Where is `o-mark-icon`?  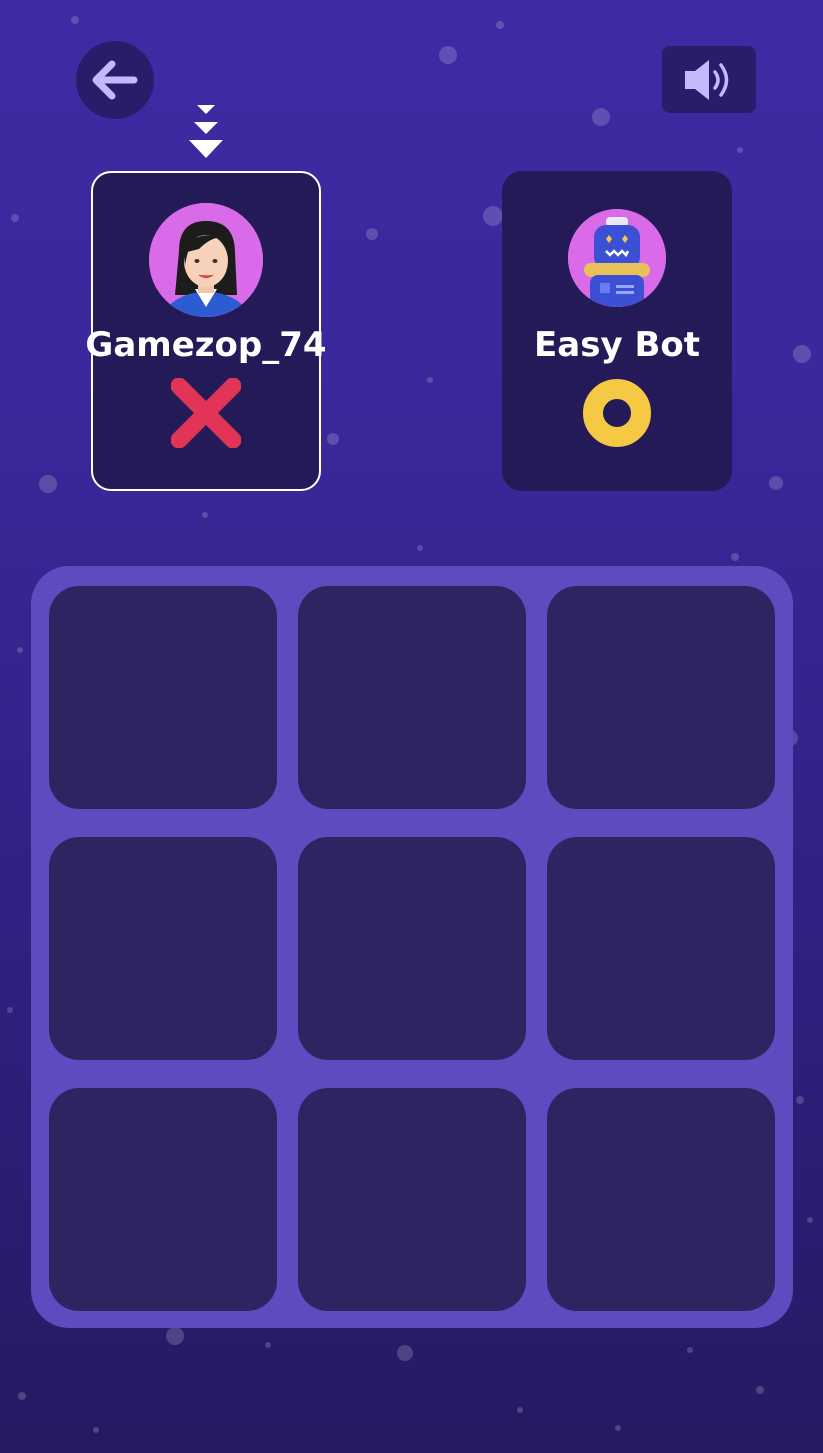 o-mark-icon is located at coordinates (617, 413).